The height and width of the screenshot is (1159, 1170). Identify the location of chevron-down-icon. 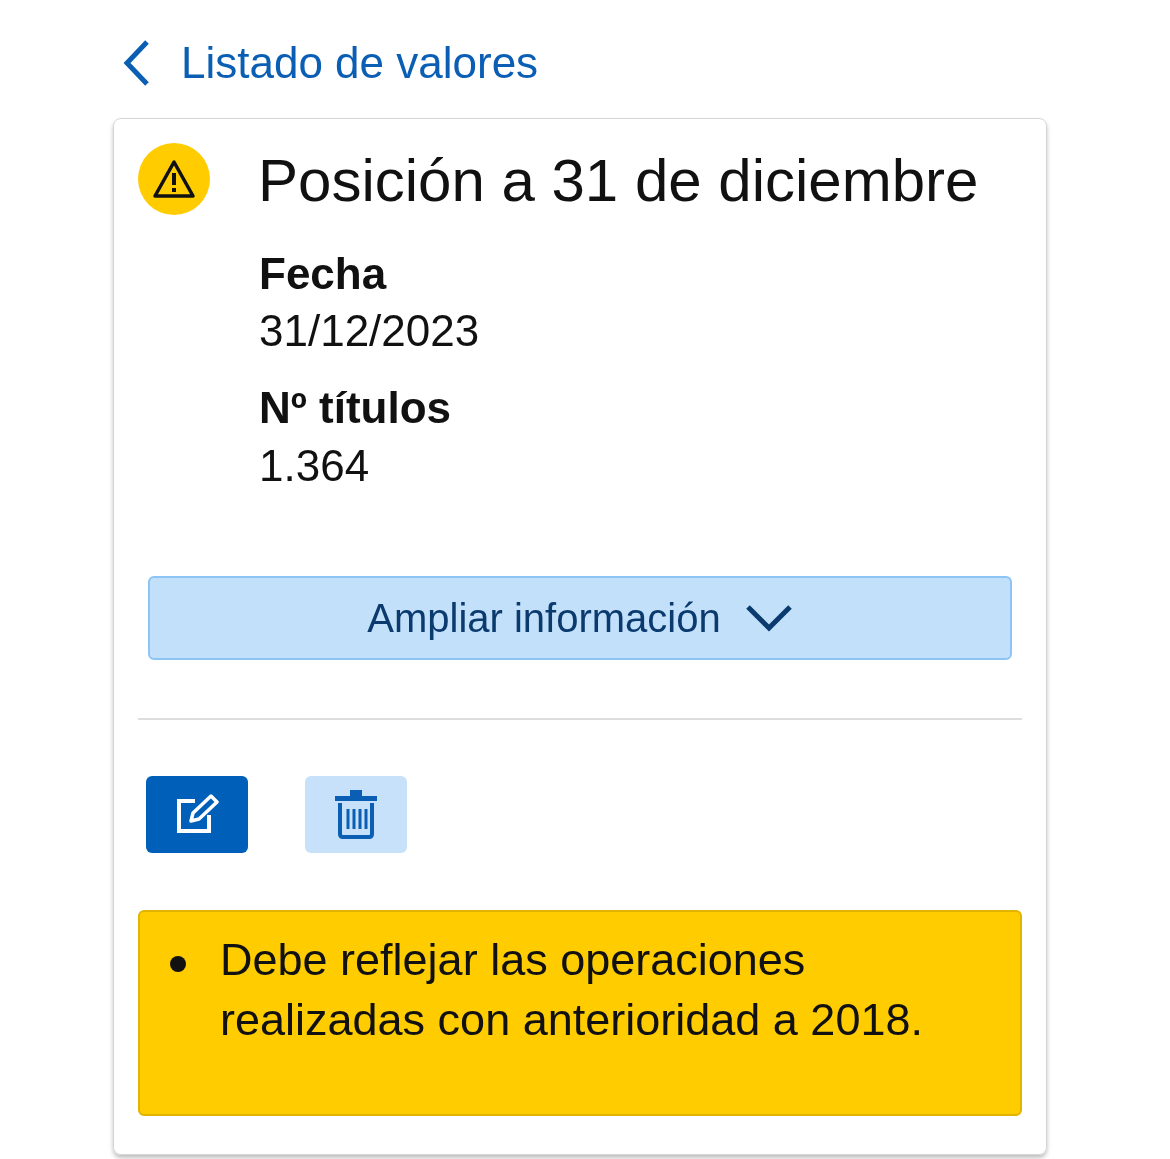
(768, 617).